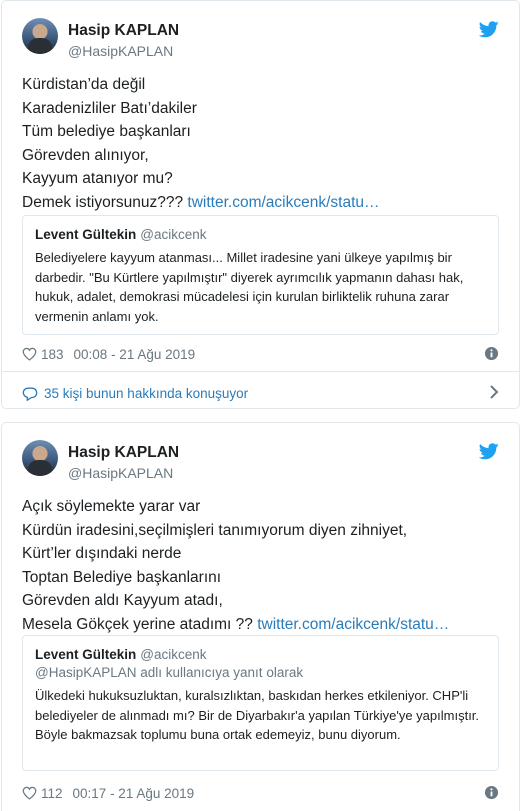 Image resolution: width=522 pixels, height=811 pixels. I want to click on tweet-line: Görevden aldı Kayyum atadı,, so click(122, 600).